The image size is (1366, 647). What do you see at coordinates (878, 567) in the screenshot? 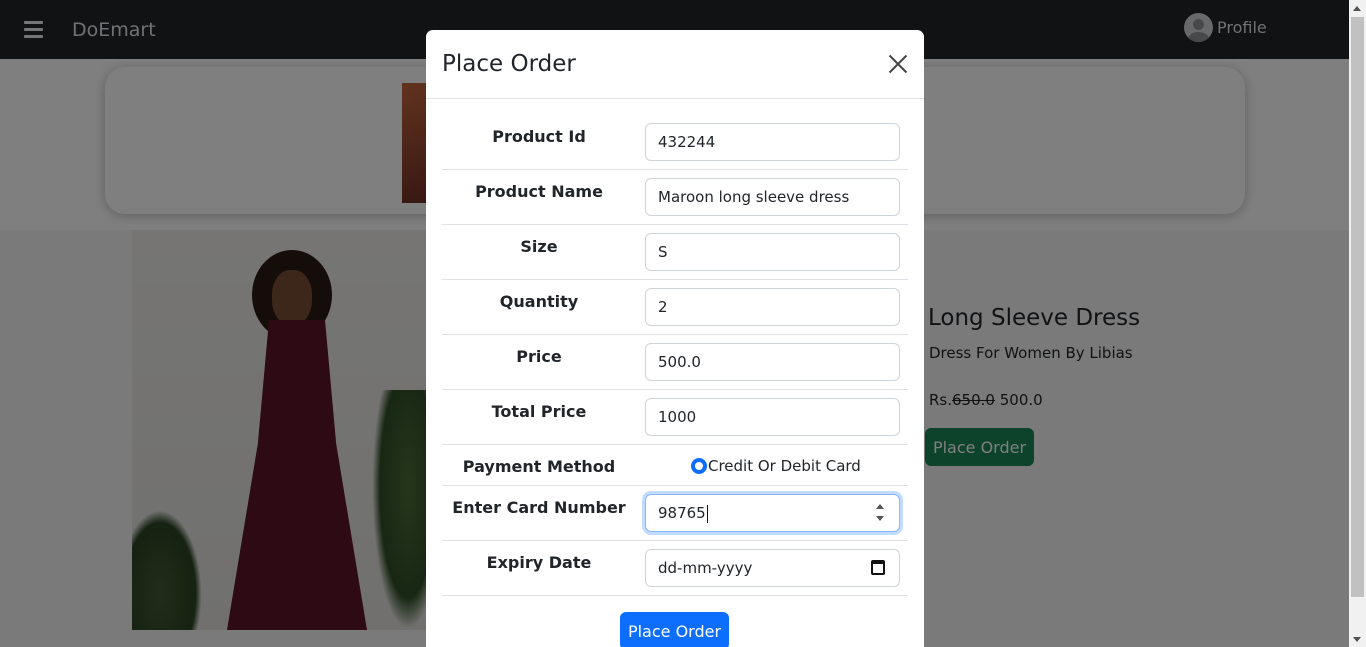
I see `calendar-icon` at bounding box center [878, 567].